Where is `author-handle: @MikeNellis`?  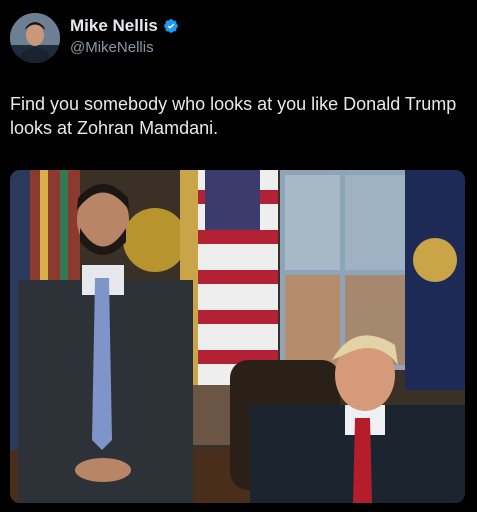 author-handle: @MikeNellis is located at coordinates (112, 47).